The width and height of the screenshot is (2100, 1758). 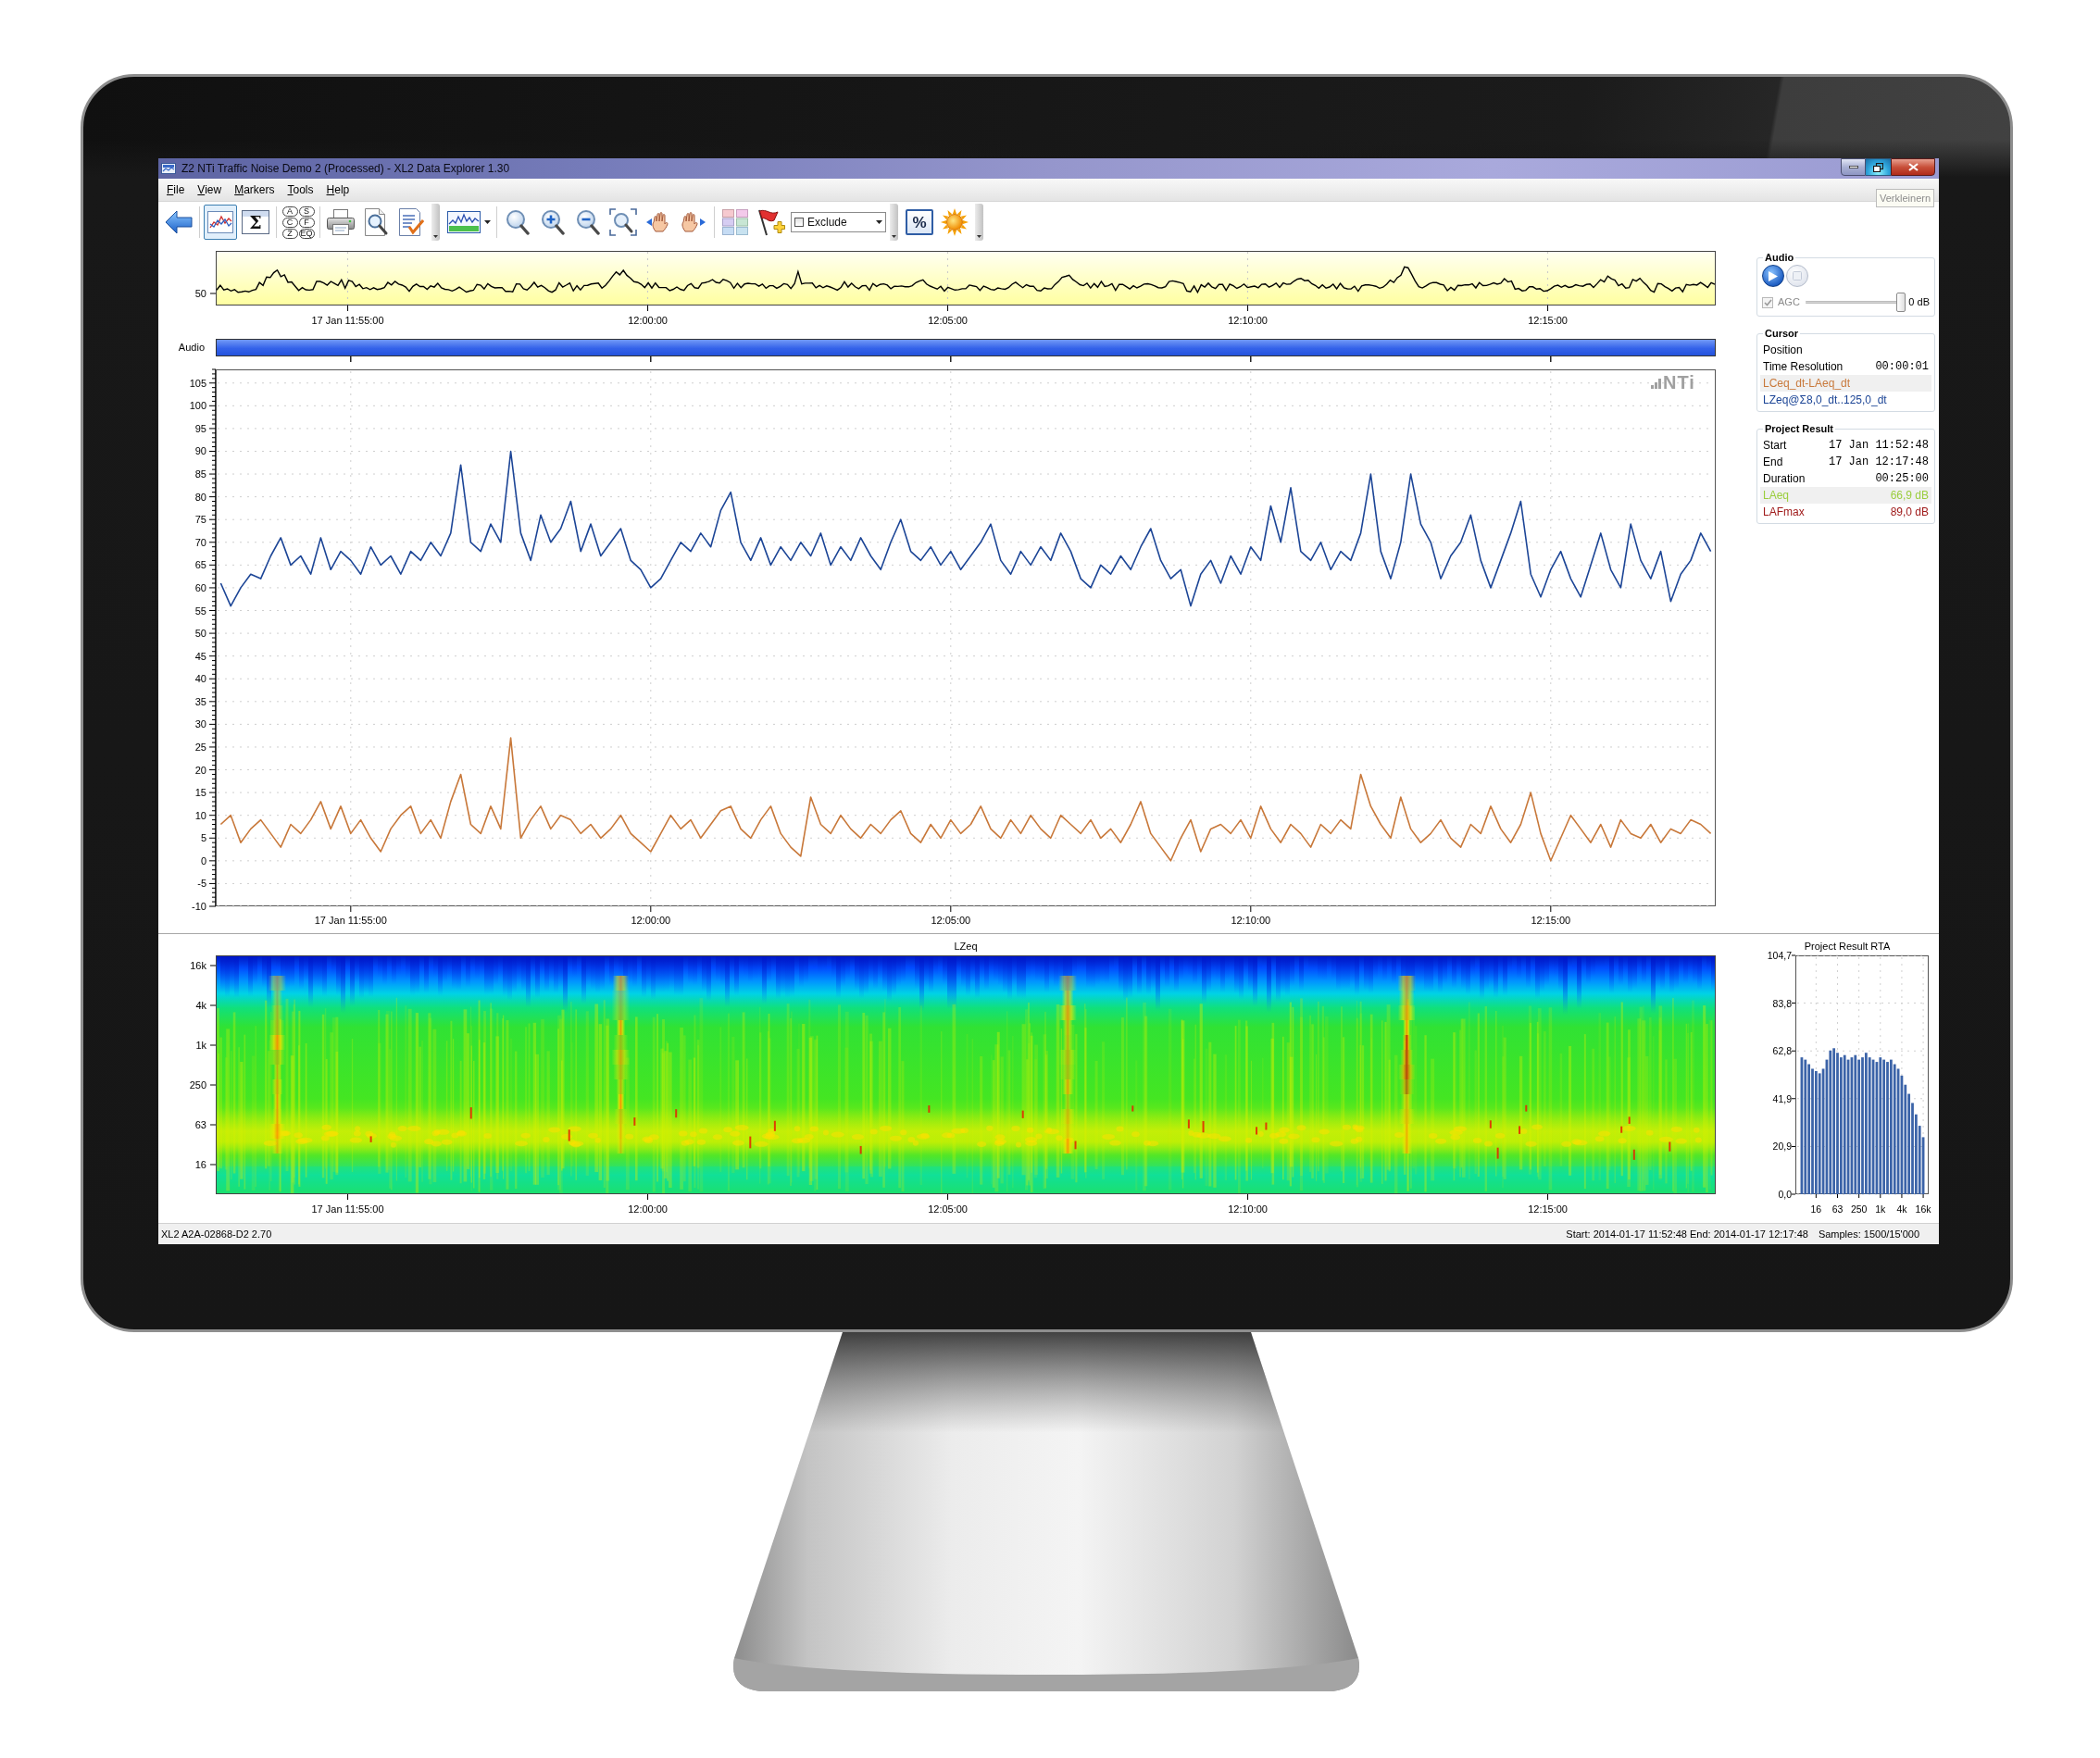 What do you see at coordinates (210, 190) in the screenshot?
I see `menu-item: View` at bounding box center [210, 190].